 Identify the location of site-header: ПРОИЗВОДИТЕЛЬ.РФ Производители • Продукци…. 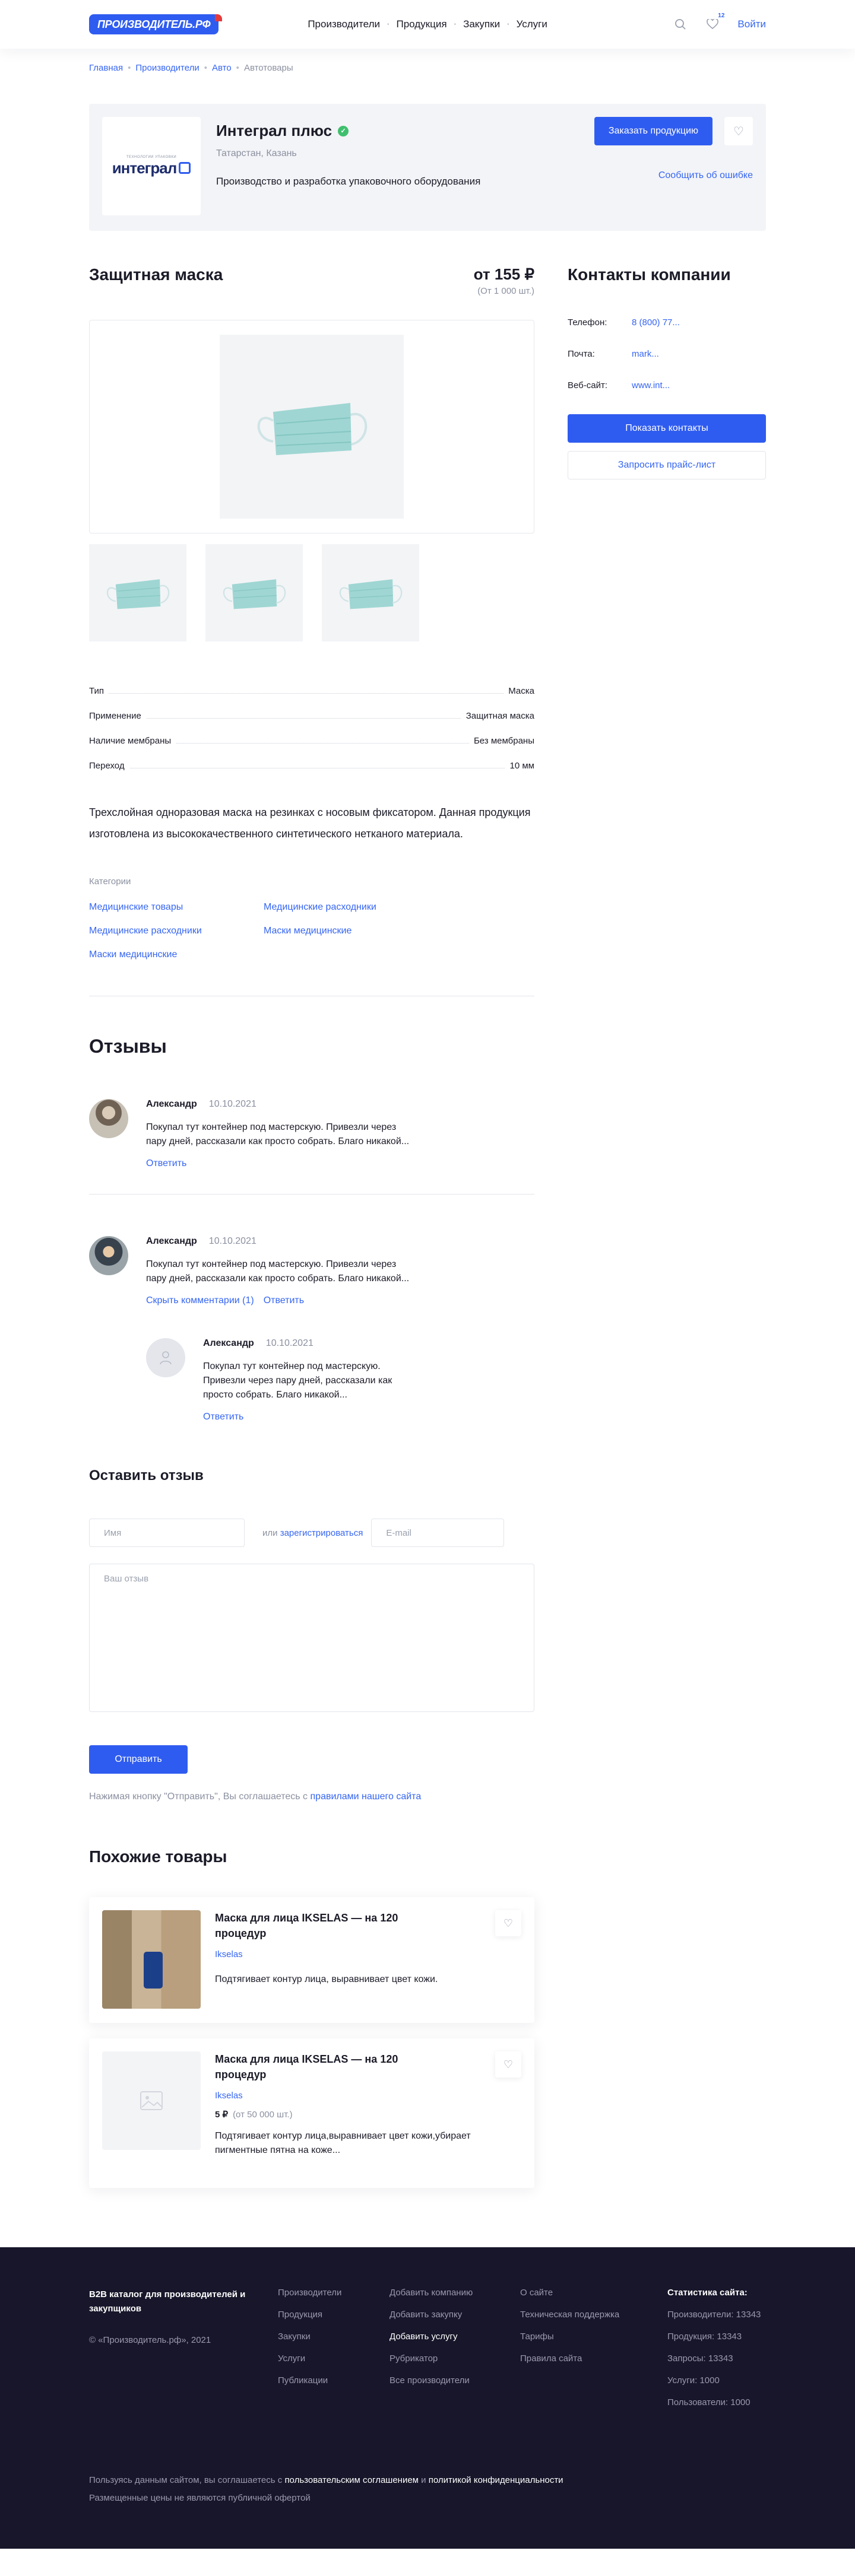
(427, 24).